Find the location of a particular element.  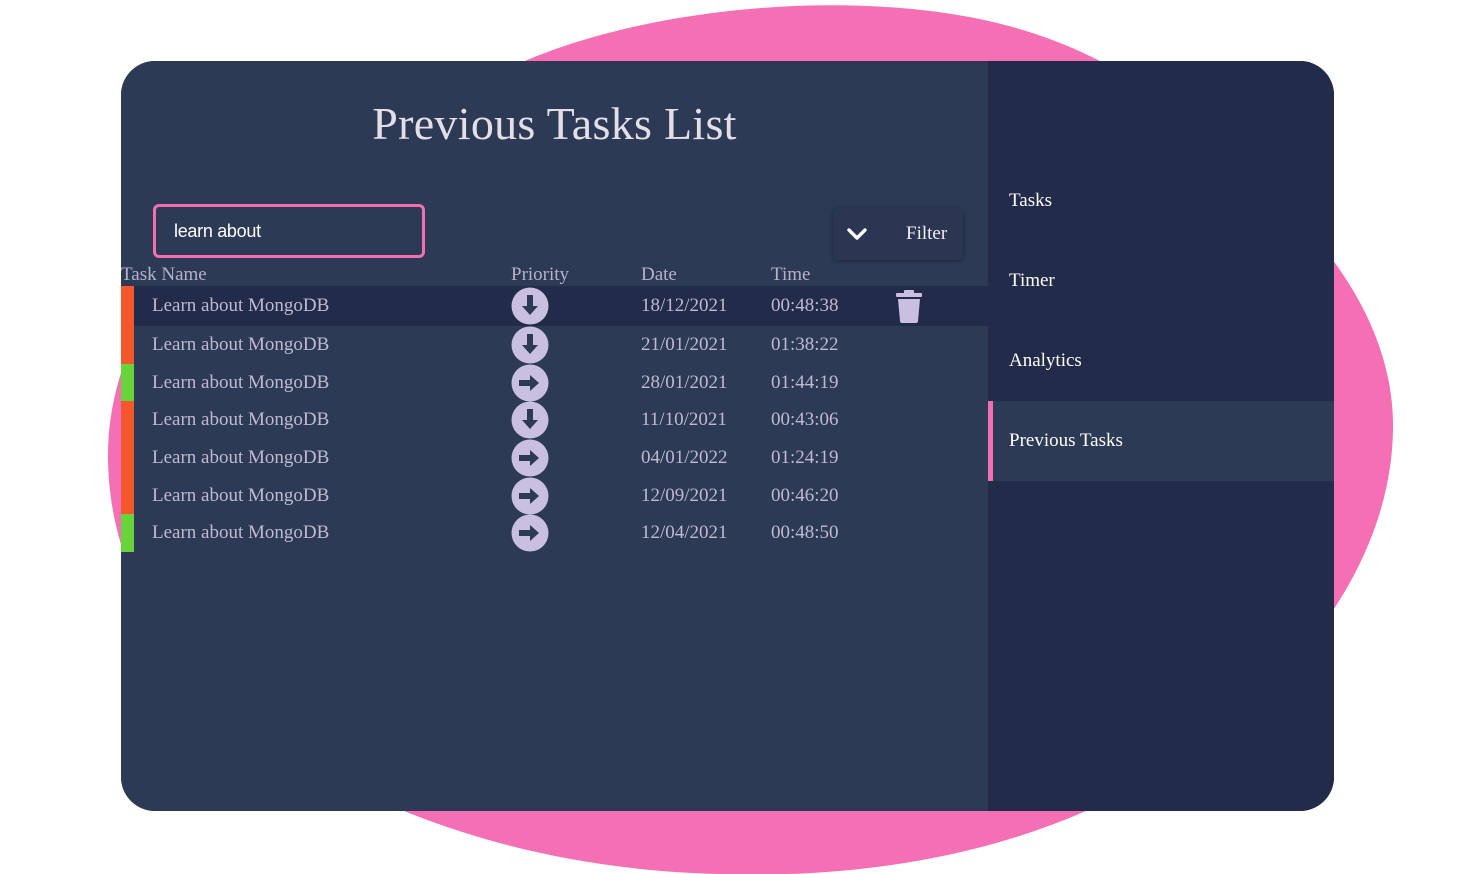

table-row: Learn about MongoDB 11/10/2021 00:43:06 is located at coordinates (554, 420).